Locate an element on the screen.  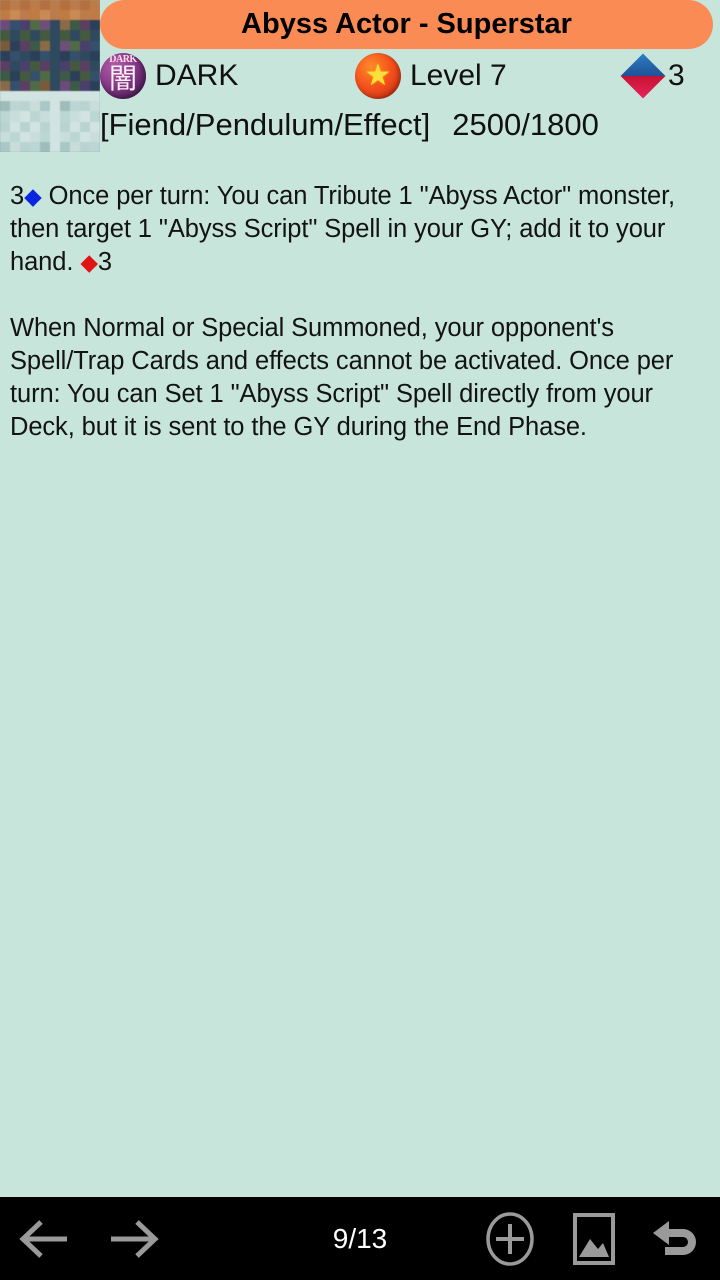
arrow-right-icon is located at coordinates (135, 1238).